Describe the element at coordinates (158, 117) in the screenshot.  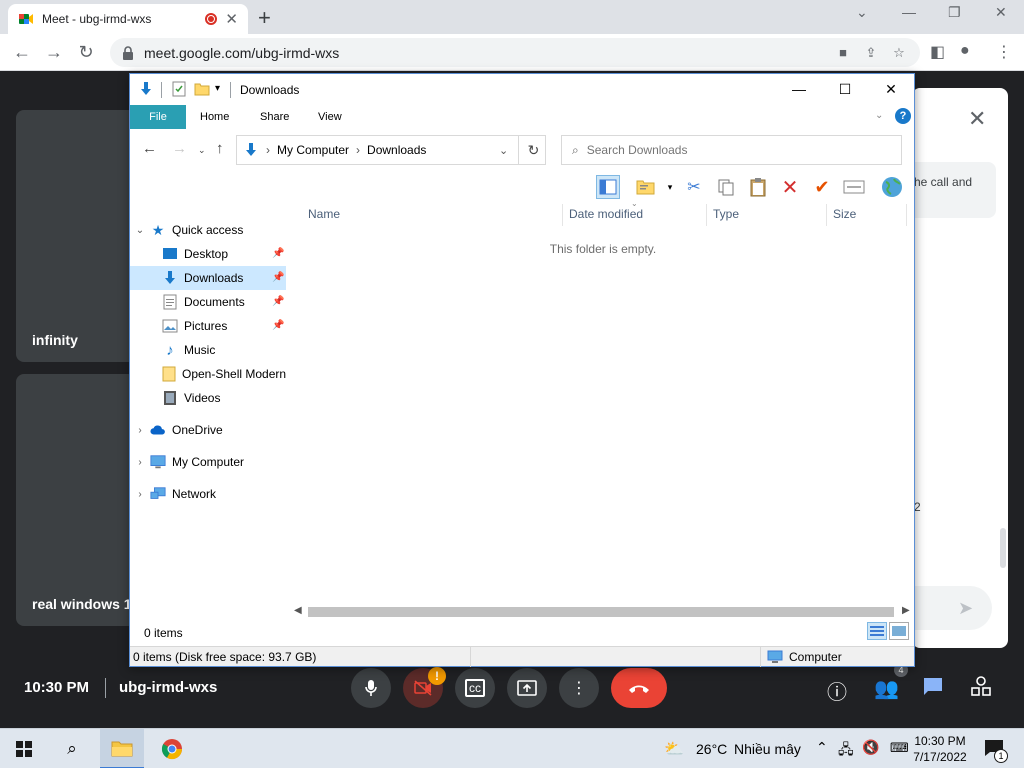
I see `tab-file: File` at that location.